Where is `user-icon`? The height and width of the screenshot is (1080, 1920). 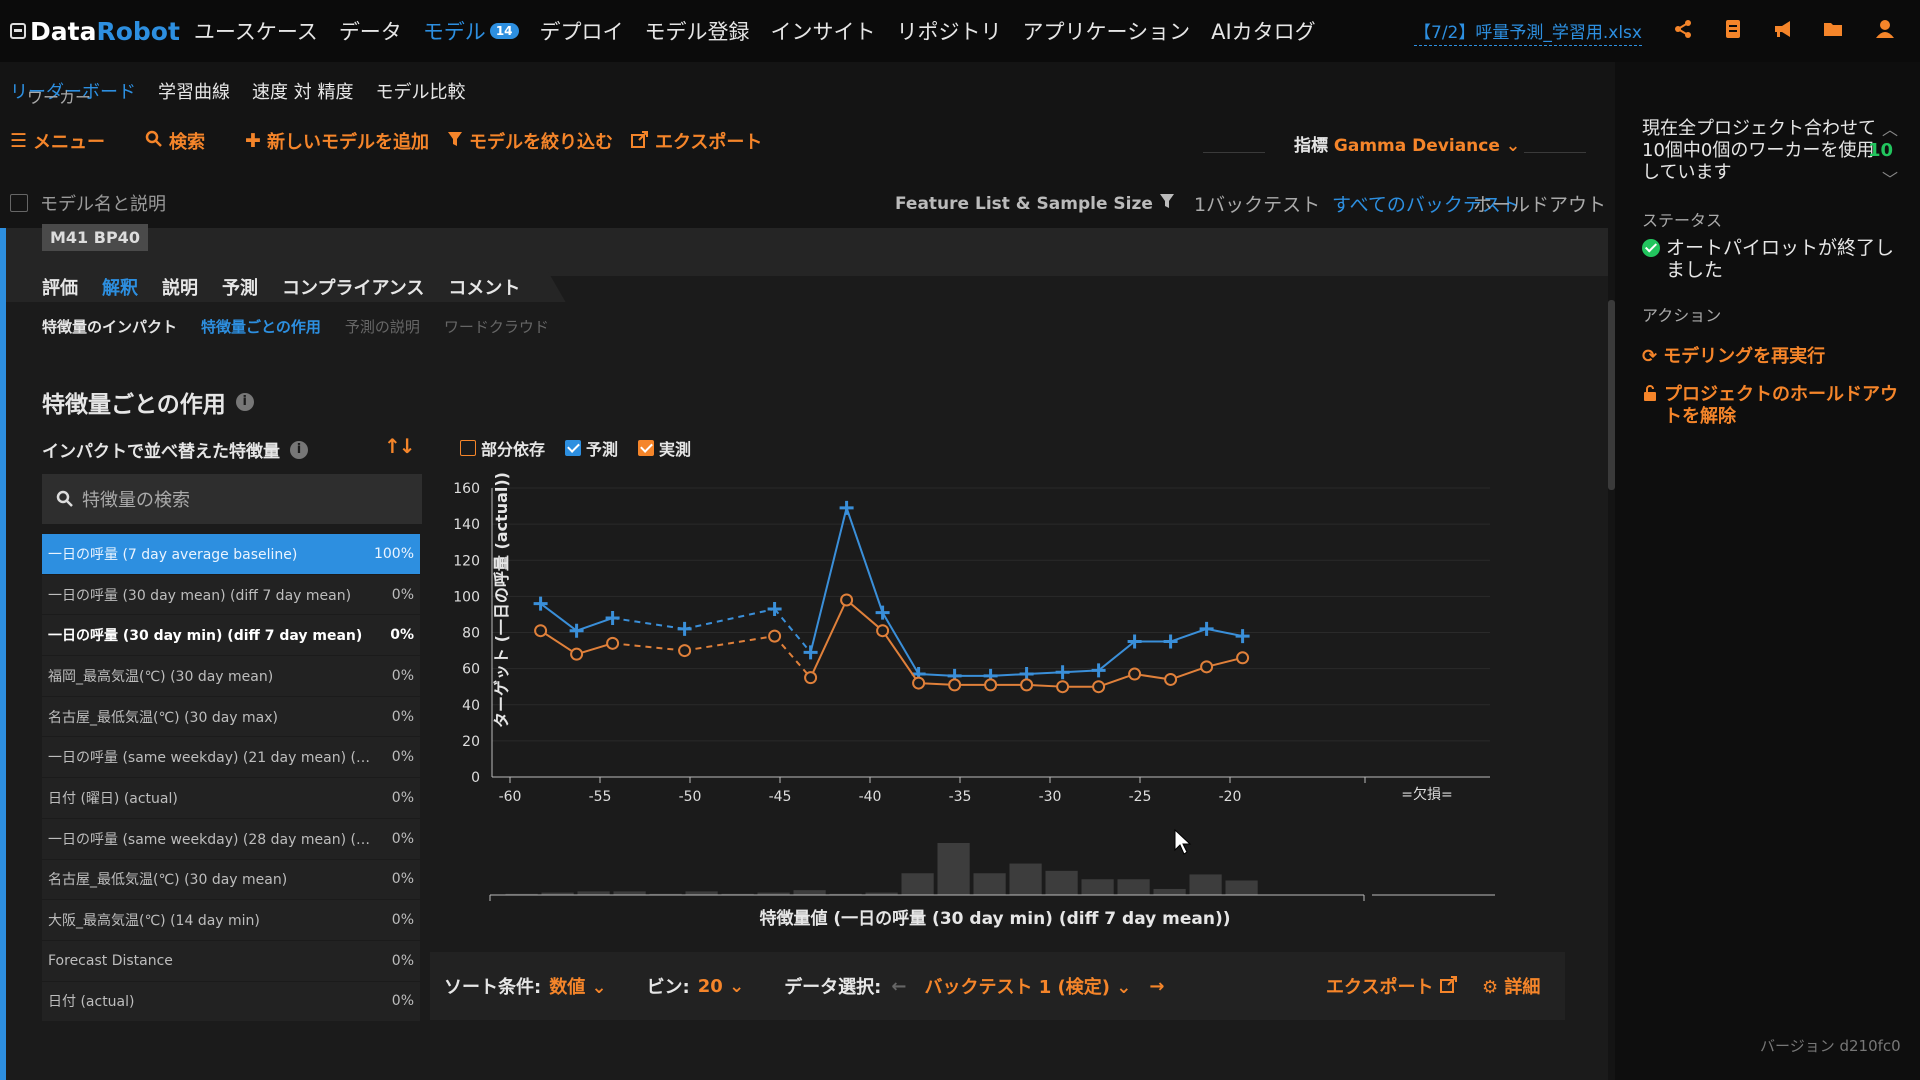 user-icon is located at coordinates (1885, 29).